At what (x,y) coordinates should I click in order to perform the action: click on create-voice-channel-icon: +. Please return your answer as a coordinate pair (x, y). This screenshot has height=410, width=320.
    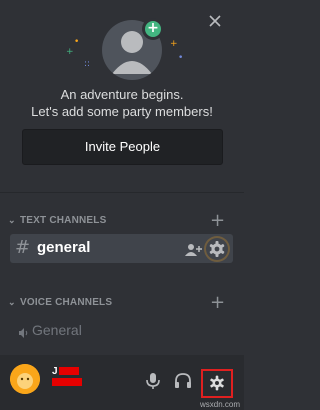
    Looking at the image, I should click on (217, 303).